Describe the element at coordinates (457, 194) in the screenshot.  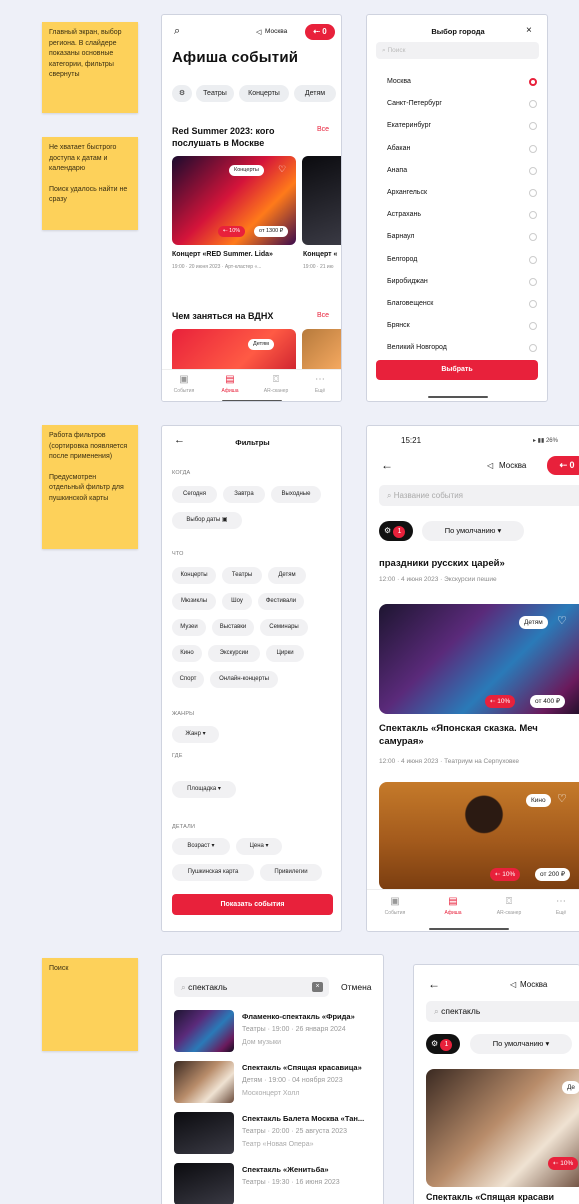
I see `city-option: Архангельск` at that location.